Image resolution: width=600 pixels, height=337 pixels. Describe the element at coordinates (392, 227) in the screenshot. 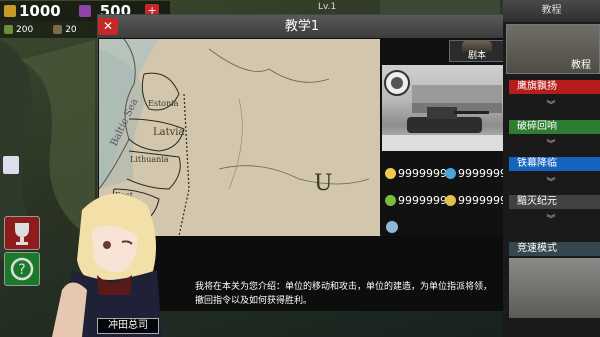

I see `globe-icon` at that location.